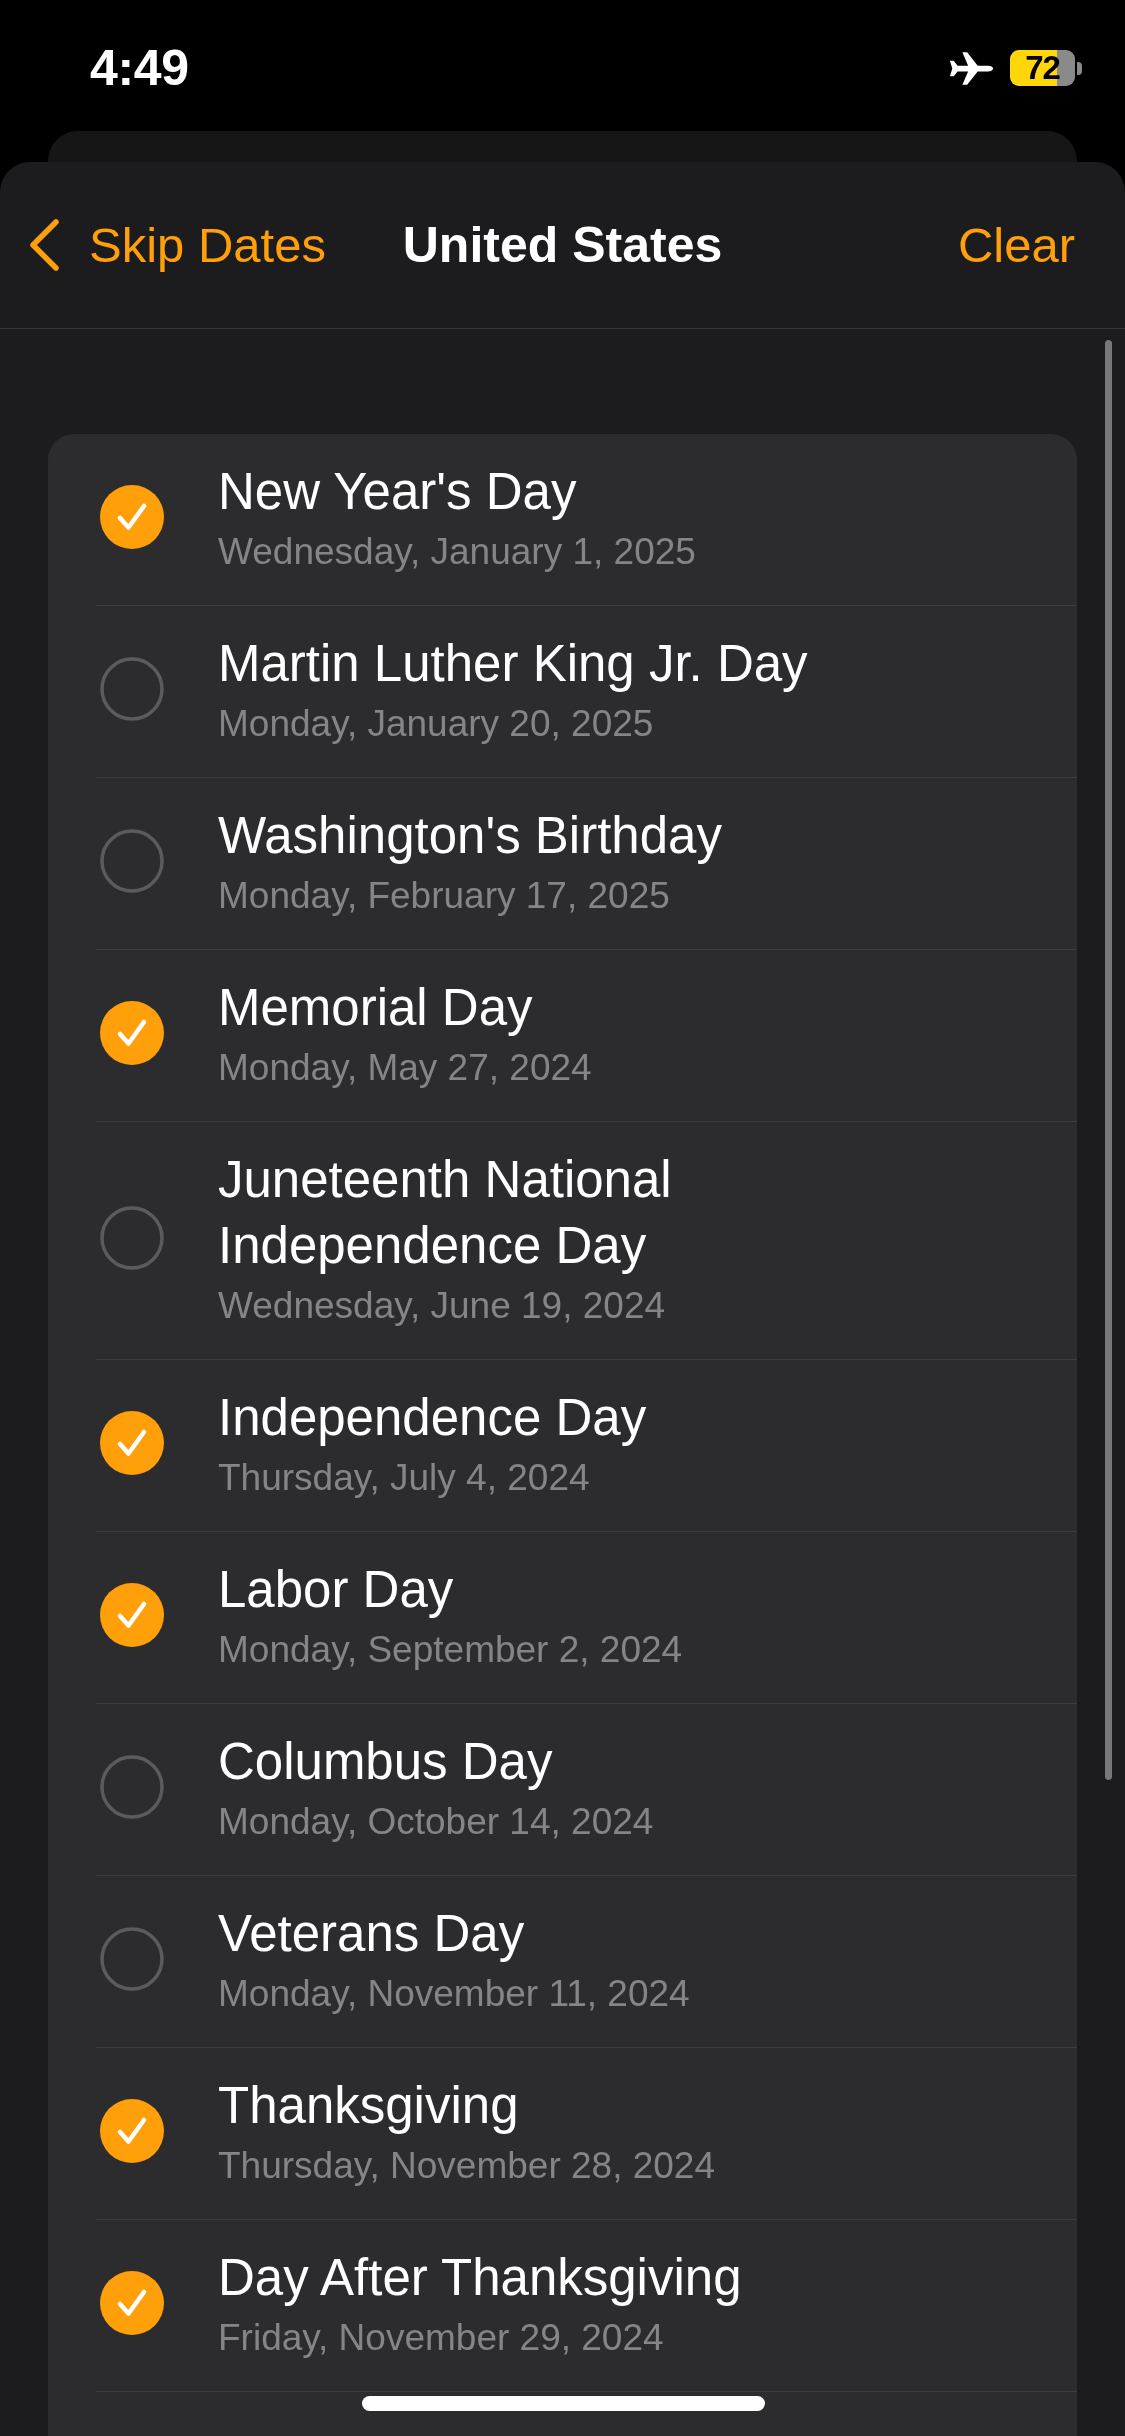  What do you see at coordinates (442, 1306) in the screenshot?
I see `holiday-date: Wednesday, June 19, 2024` at bounding box center [442, 1306].